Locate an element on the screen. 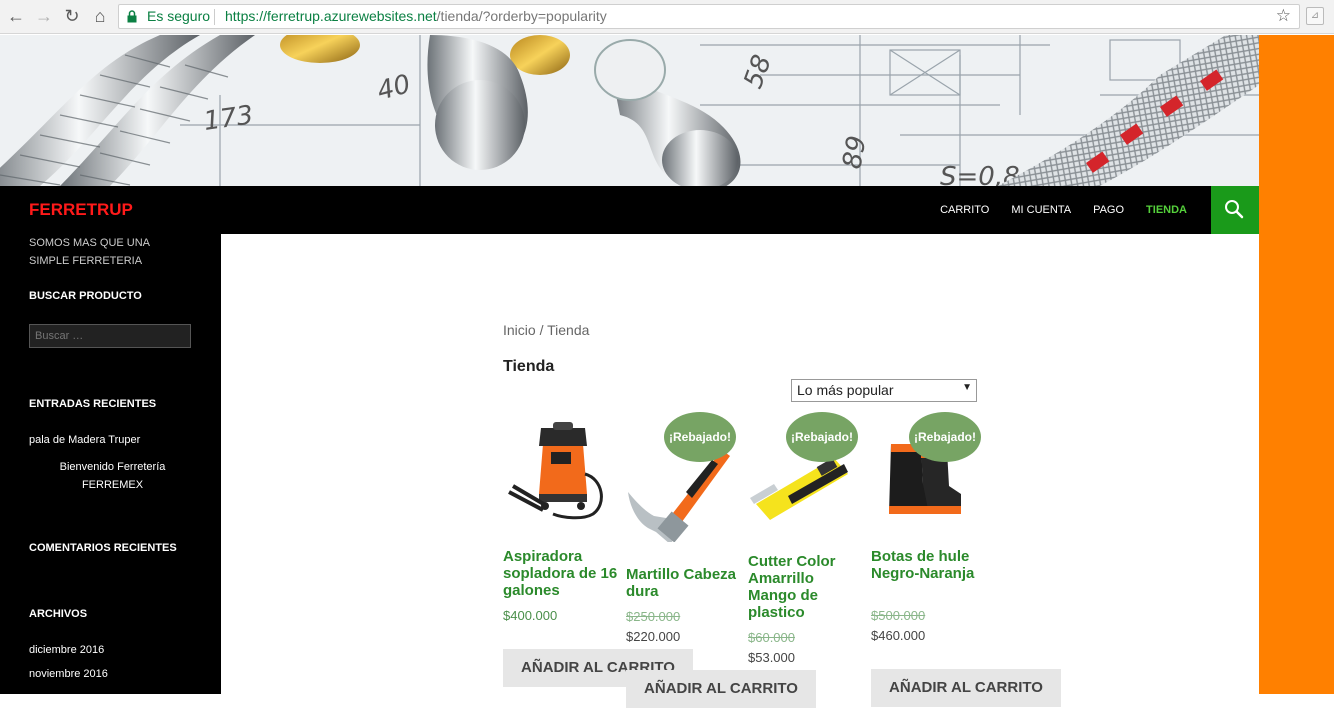  product-price: $400.000 is located at coordinates (530, 615).